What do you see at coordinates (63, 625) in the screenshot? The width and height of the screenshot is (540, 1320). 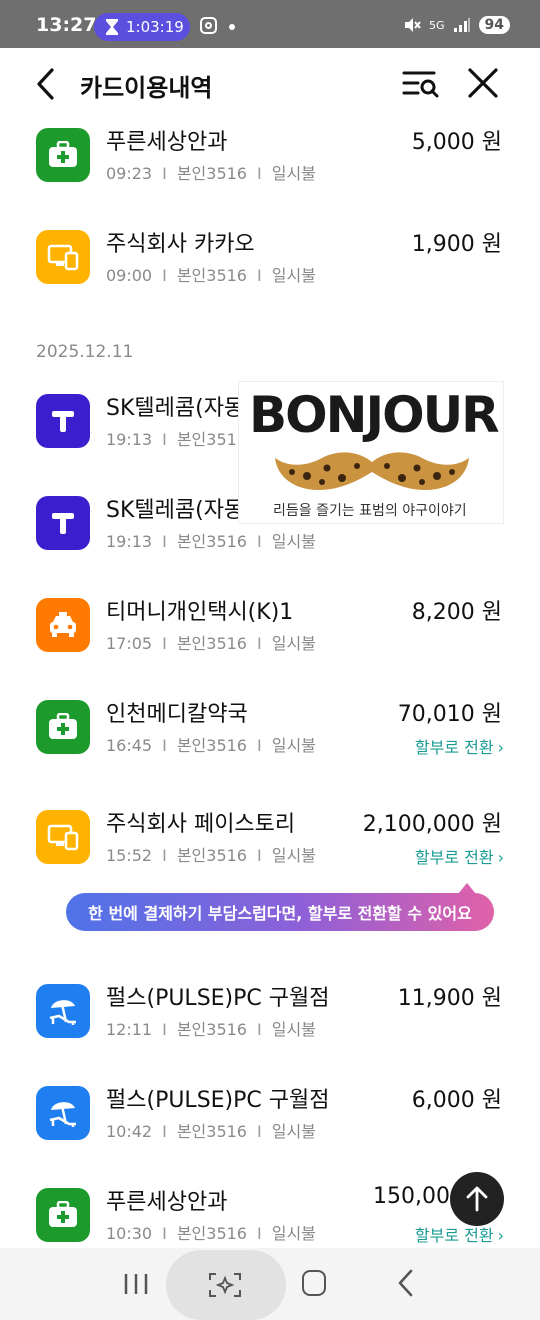 I see `taxi-icon` at bounding box center [63, 625].